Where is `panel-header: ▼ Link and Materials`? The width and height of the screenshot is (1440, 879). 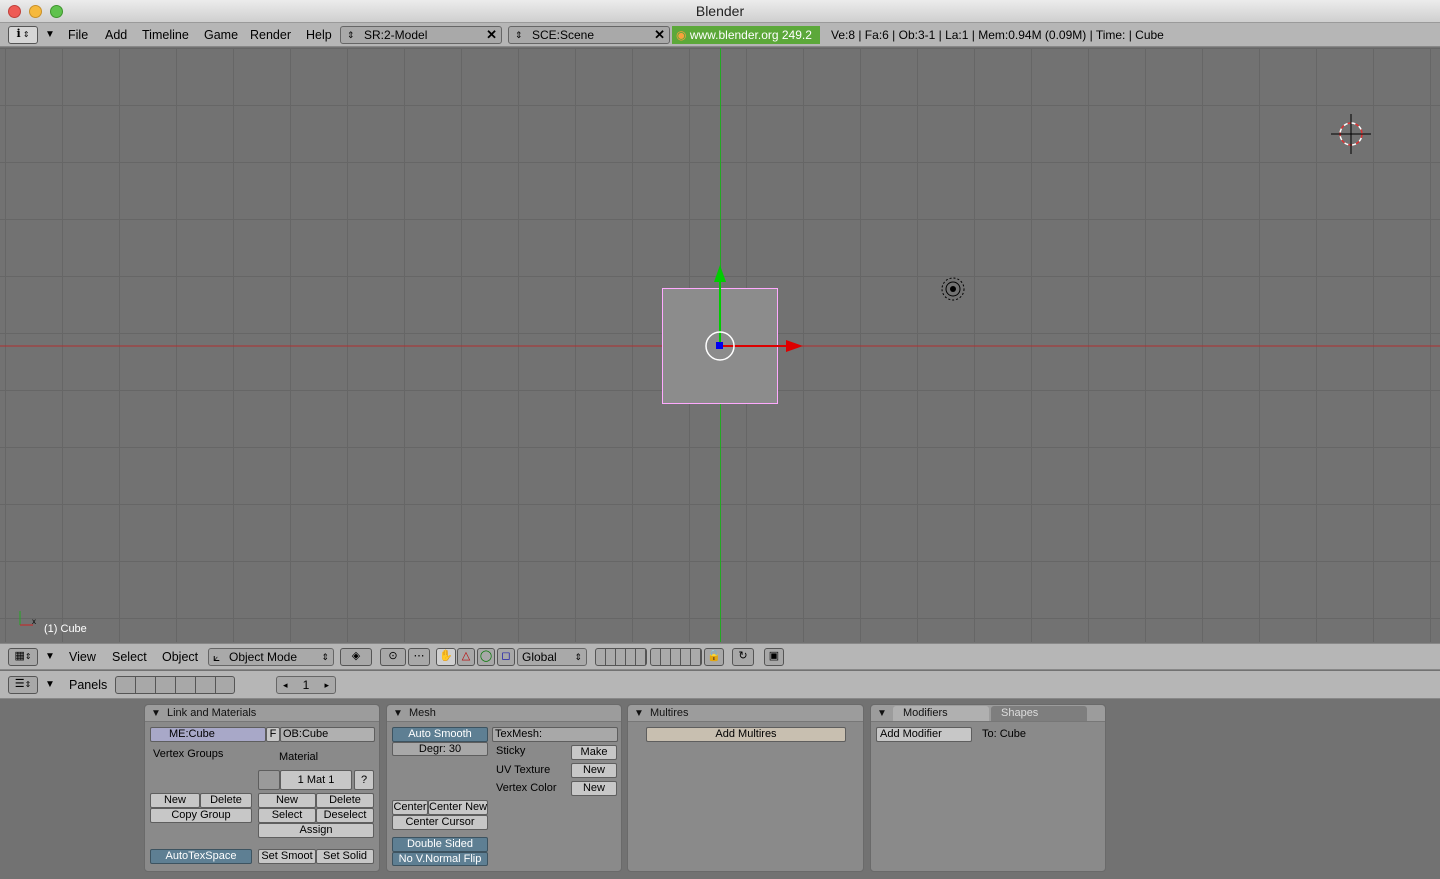
panel-header: ▼ Link and Materials is located at coordinates (262, 713).